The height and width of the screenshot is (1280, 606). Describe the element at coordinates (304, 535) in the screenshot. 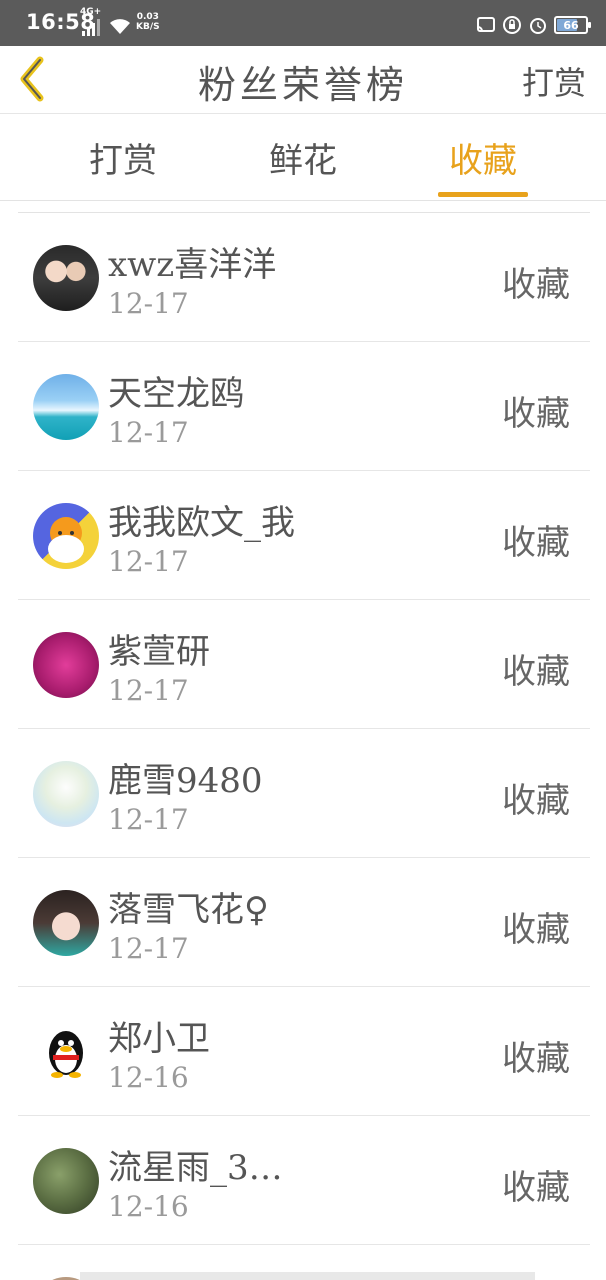

I see `list-item: 我我欧文_我 12-17 收藏` at that location.